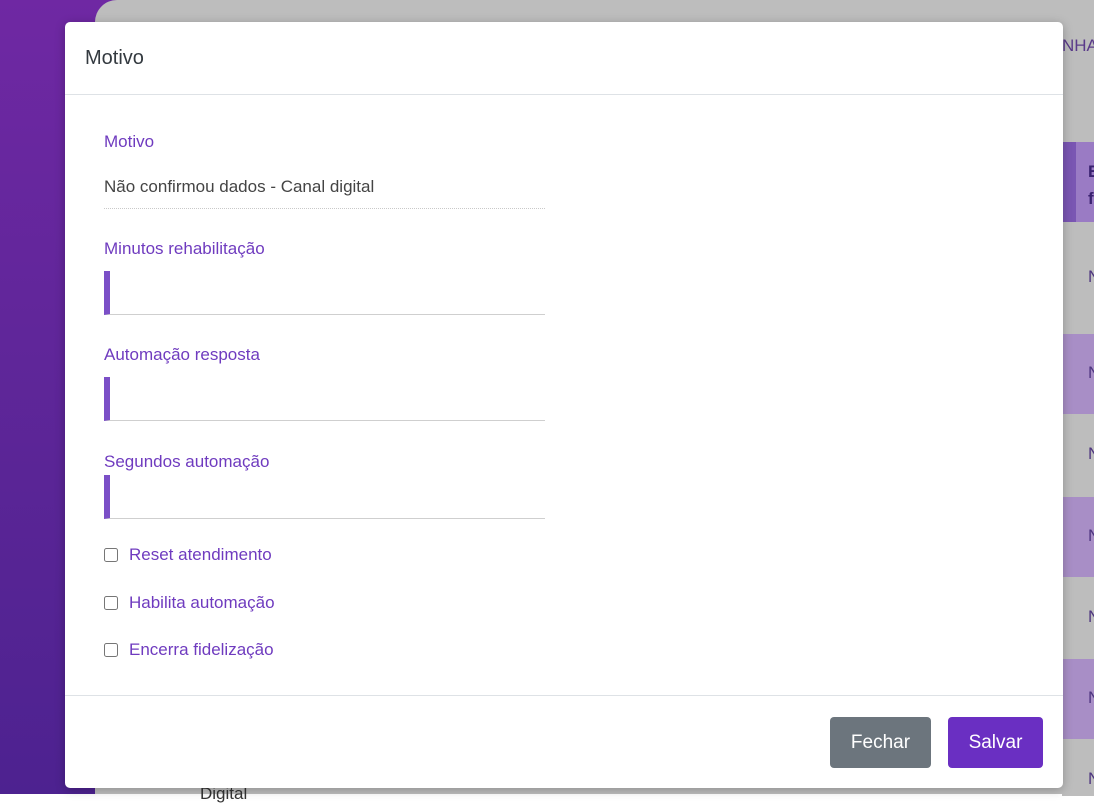  I want to click on encerra-fidelizacao-row: Encerra fidelização, so click(189, 650).